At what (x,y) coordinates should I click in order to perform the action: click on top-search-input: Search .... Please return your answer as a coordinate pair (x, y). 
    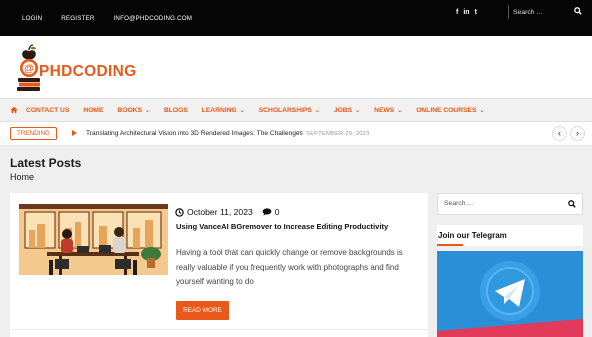
    Looking at the image, I should click on (550, 12).